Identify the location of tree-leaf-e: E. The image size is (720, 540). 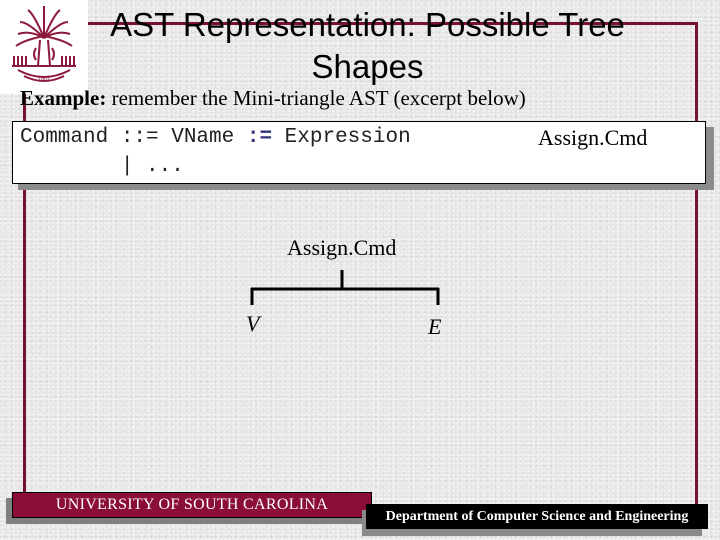
(435, 326).